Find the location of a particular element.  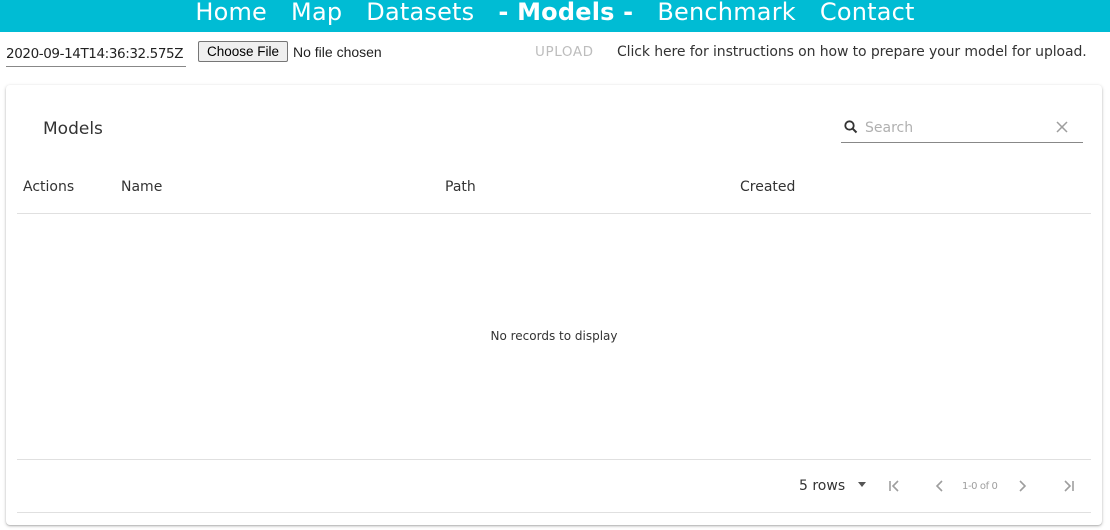

search-icon is located at coordinates (851, 127).